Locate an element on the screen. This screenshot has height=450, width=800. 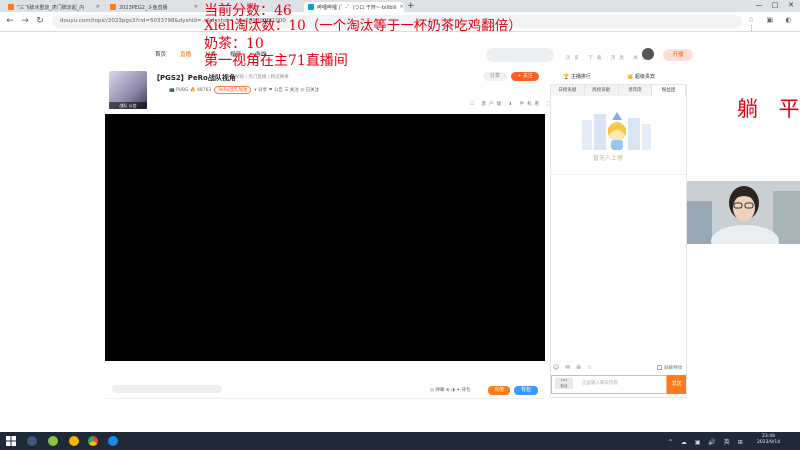
room-meta-top: 举报 | 热门直播 | 精选赛事 is located at coordinates (262, 77).